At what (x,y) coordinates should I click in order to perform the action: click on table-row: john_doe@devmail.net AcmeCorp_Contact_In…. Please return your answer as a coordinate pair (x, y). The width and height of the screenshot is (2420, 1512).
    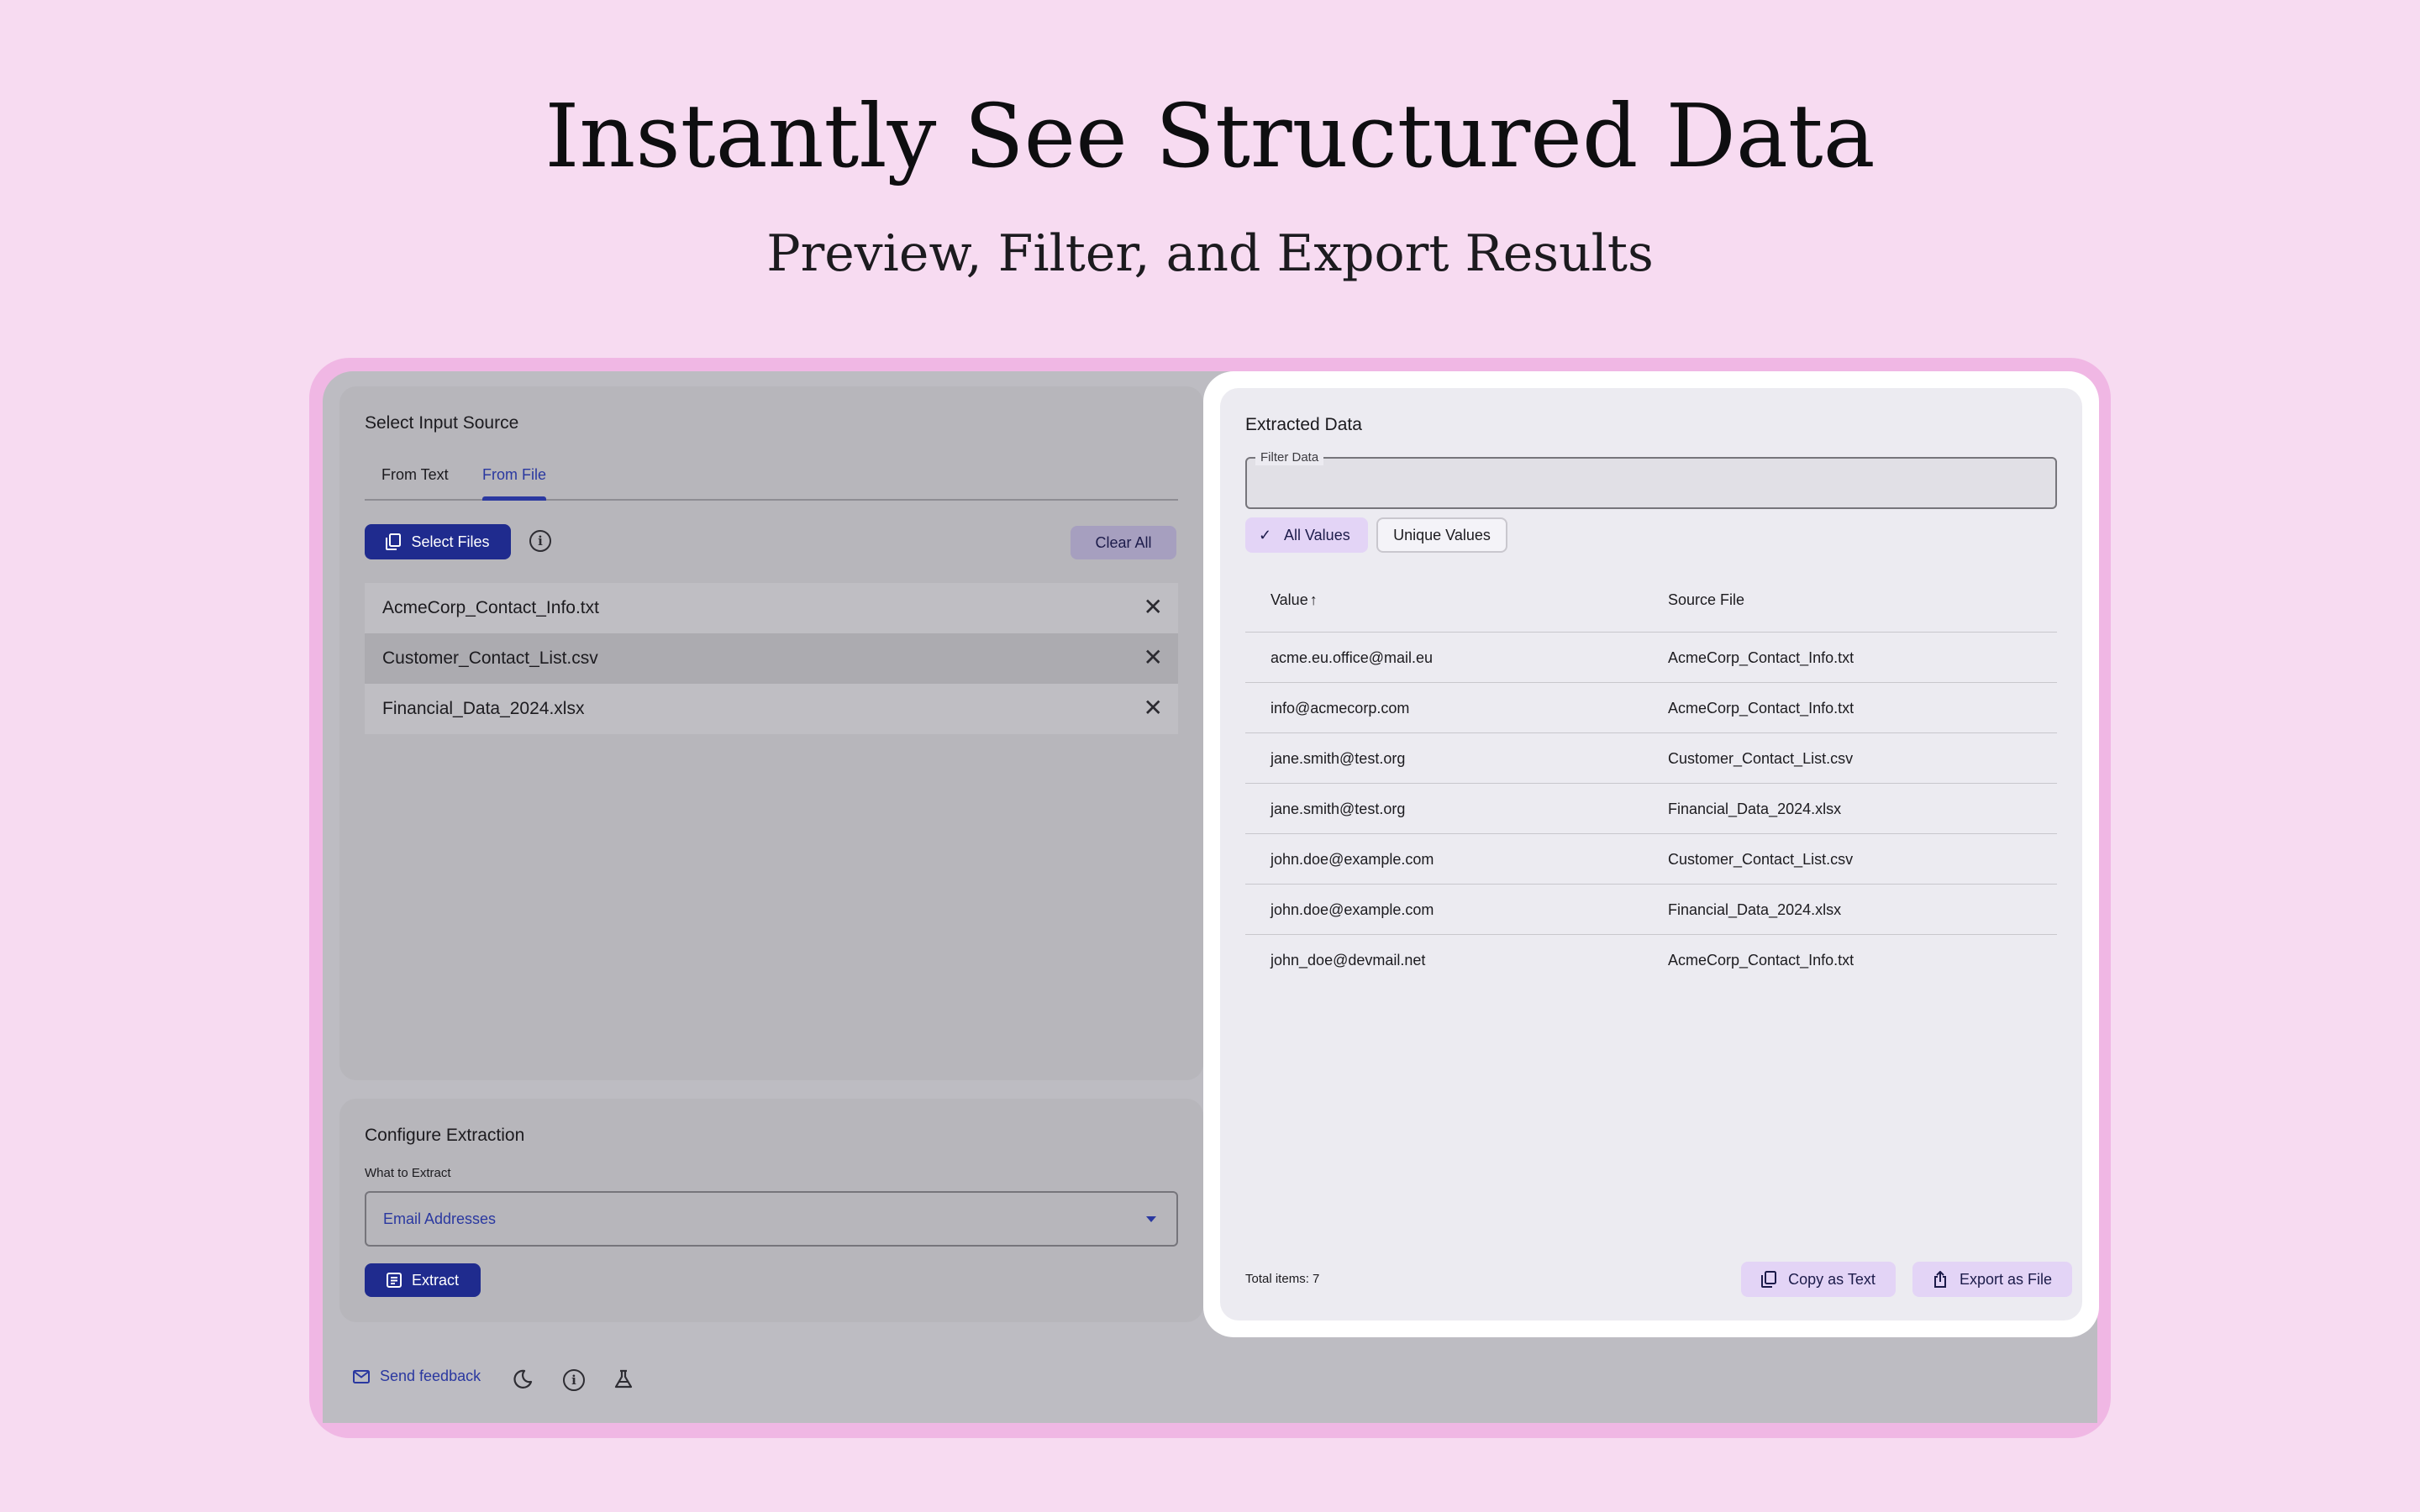
    Looking at the image, I should click on (1651, 959).